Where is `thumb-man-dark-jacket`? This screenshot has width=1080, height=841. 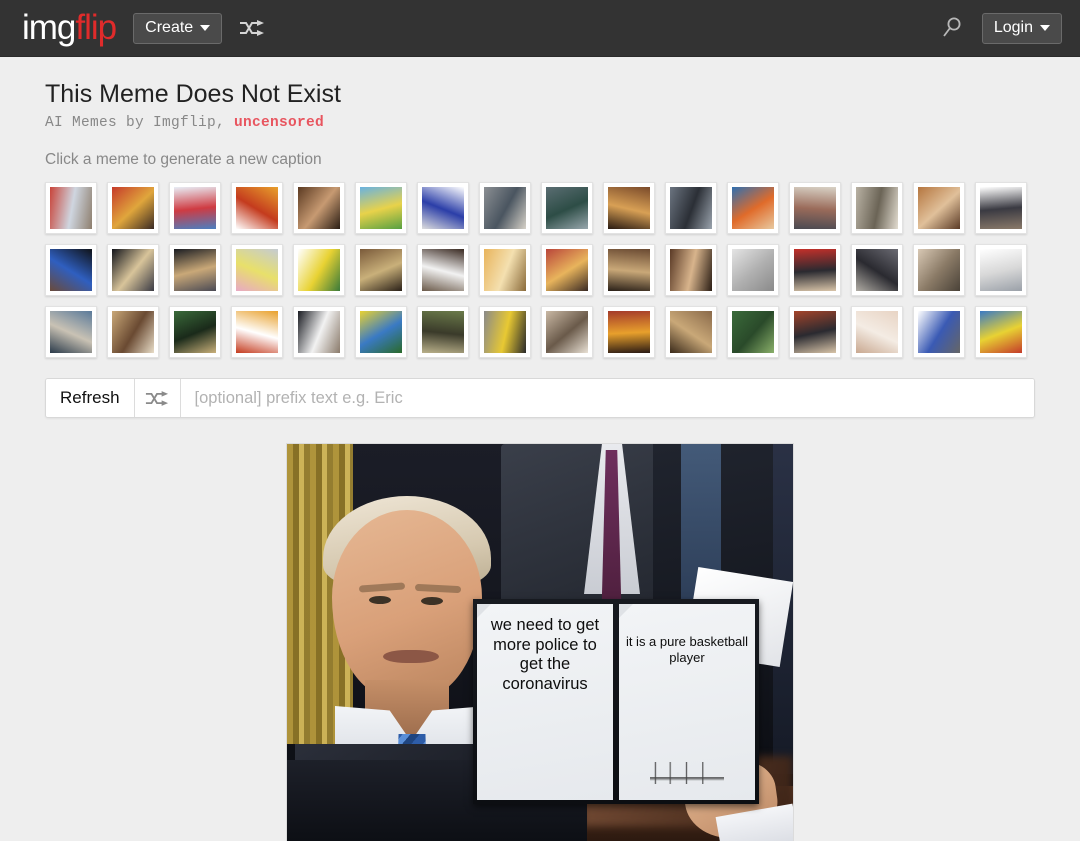 thumb-man-dark-jacket is located at coordinates (691, 208).